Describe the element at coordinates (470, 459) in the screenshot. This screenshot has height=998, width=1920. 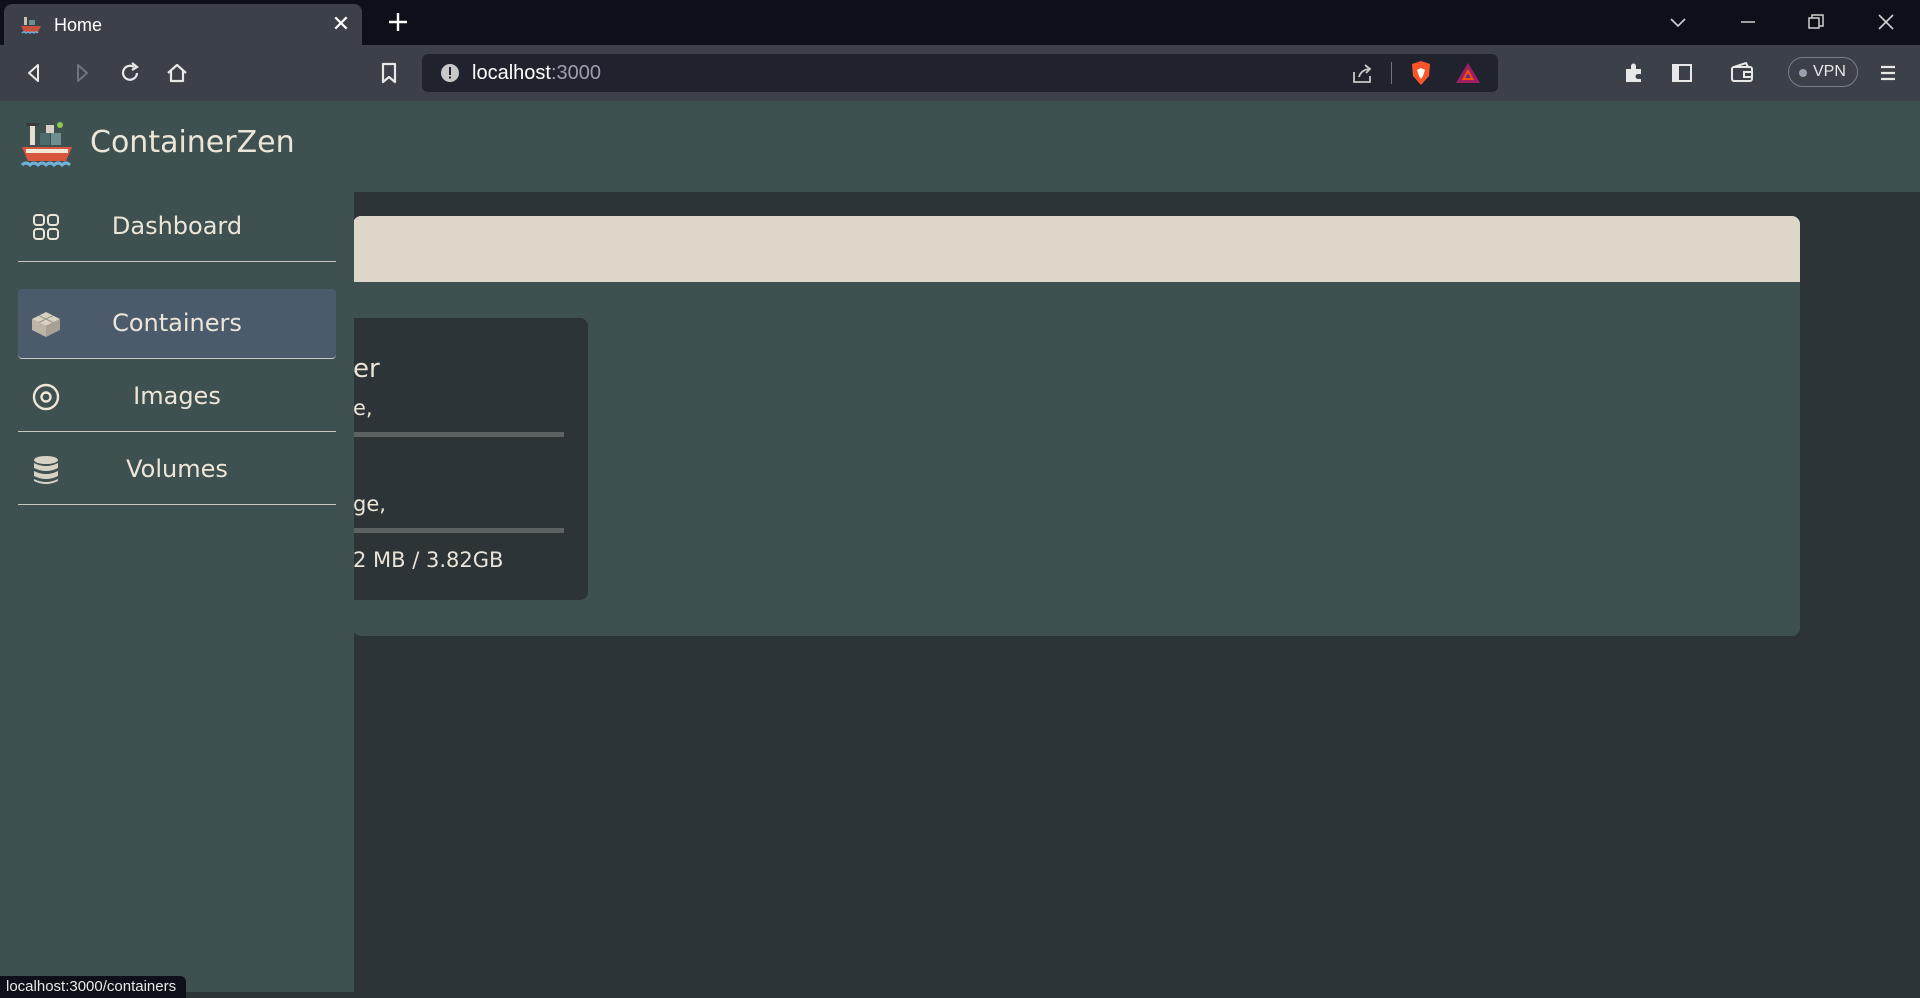
I see `container-card: er e, ge, 2 MB / 3.82GB` at that location.